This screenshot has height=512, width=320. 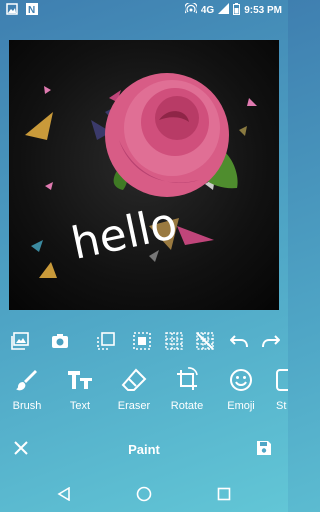 I want to click on battery-icon, so click(x=237, y=10).